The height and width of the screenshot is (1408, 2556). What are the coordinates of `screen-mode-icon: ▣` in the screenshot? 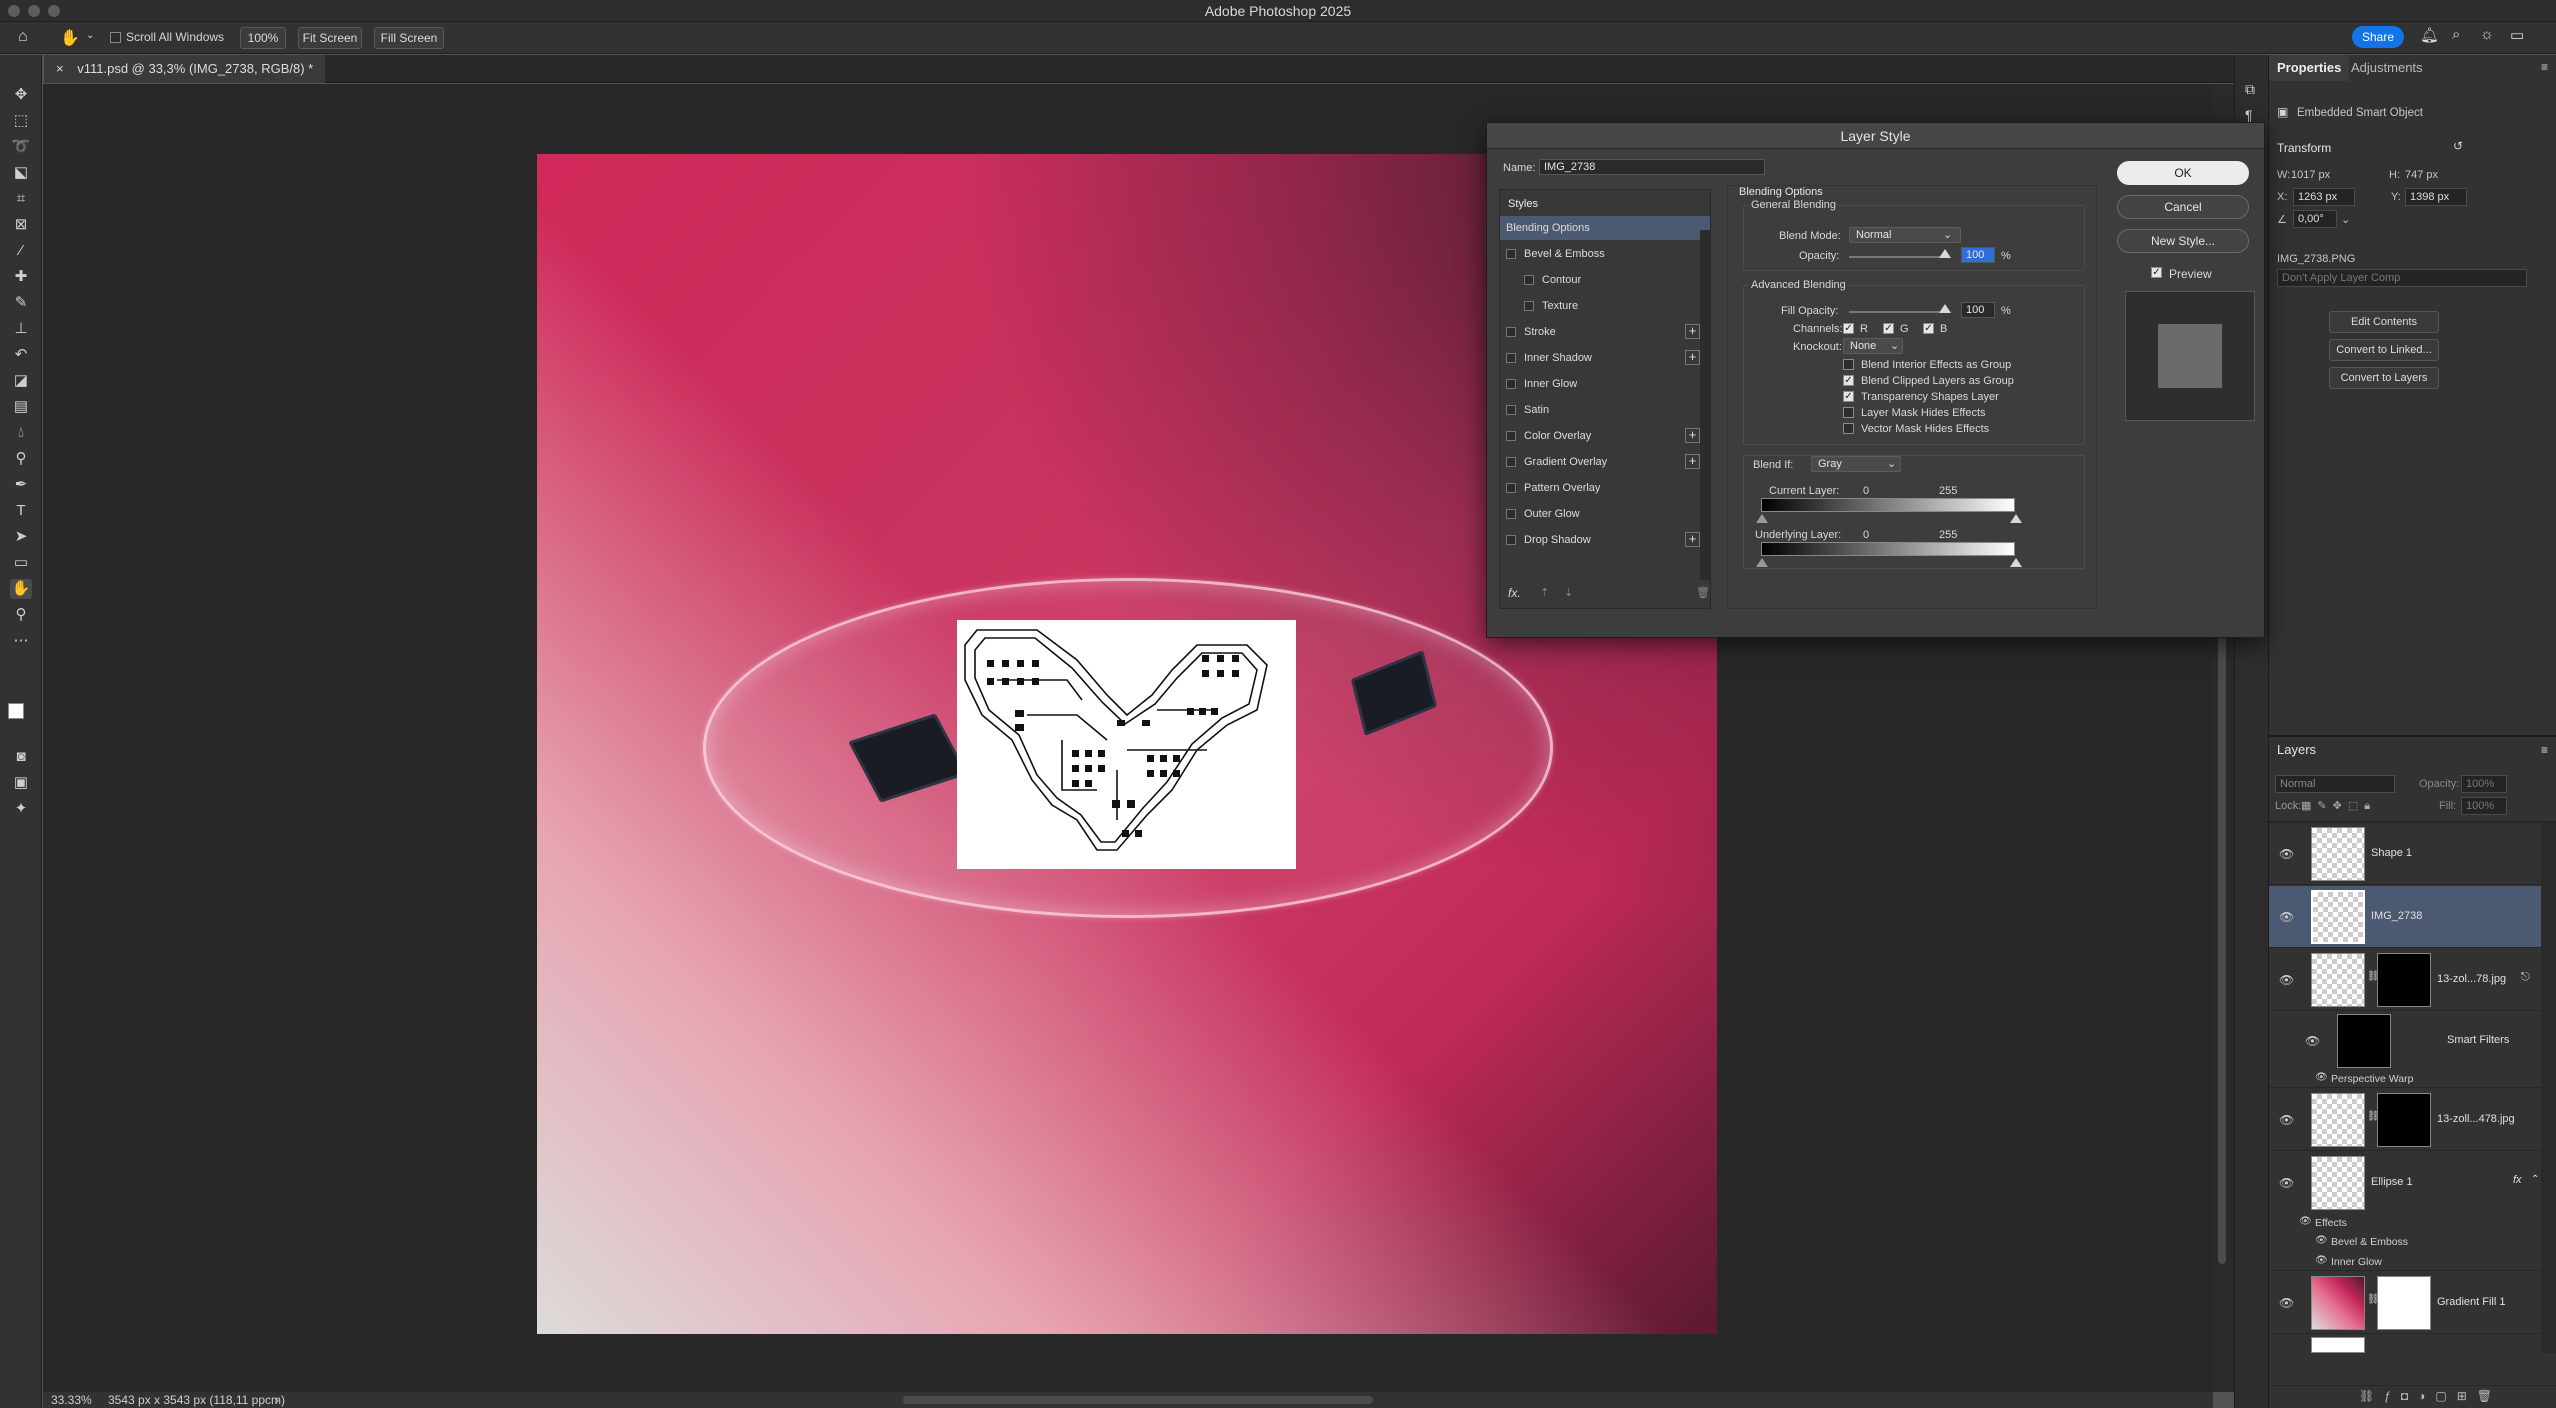 It's located at (21, 783).